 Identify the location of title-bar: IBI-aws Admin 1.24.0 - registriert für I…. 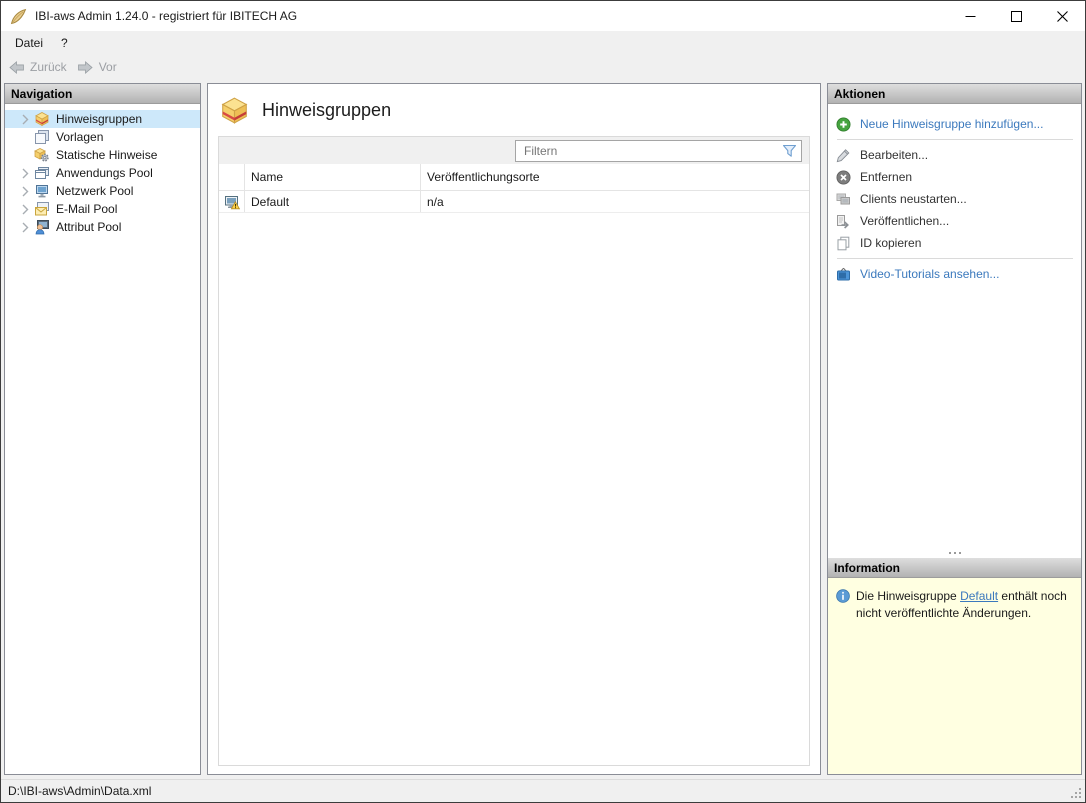
(543, 16).